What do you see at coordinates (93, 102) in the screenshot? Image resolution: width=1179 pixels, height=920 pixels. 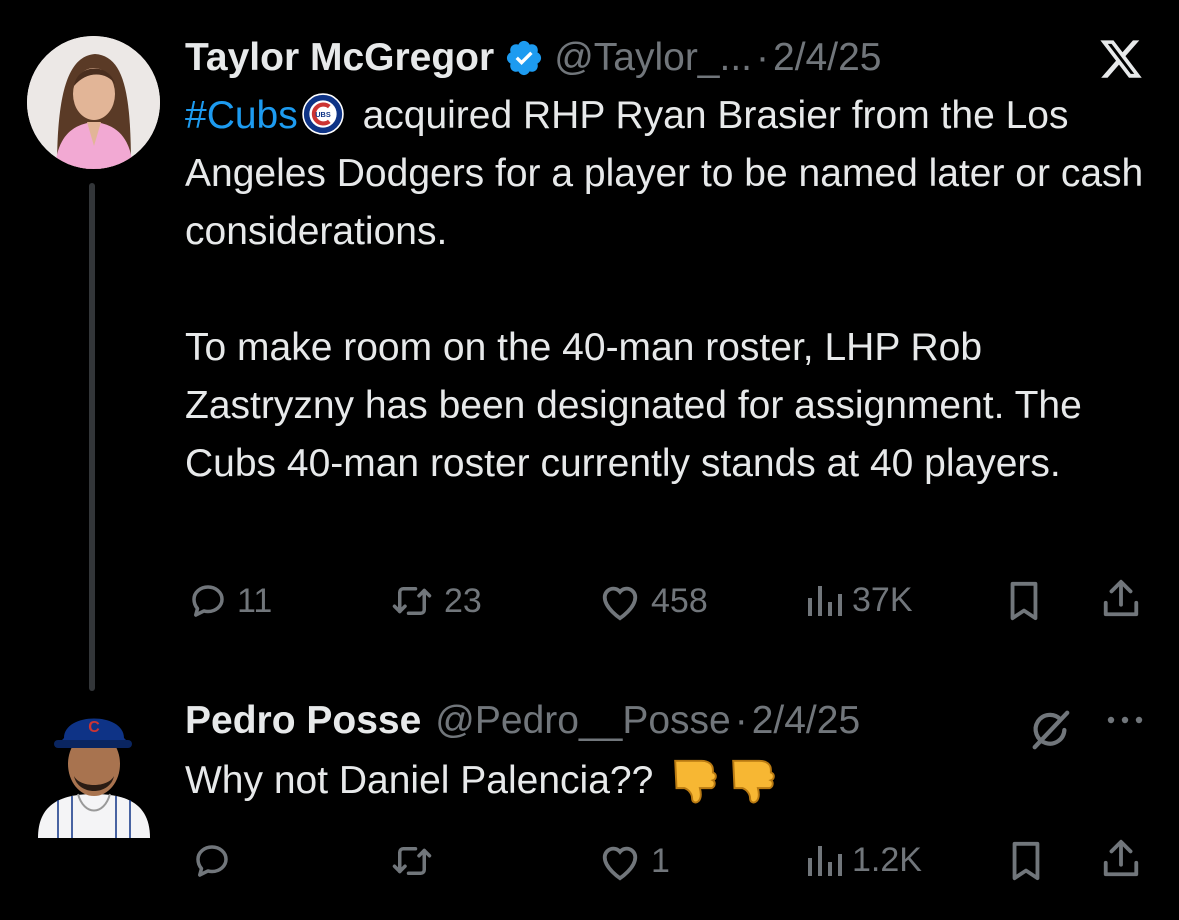 I see `avatar` at bounding box center [93, 102].